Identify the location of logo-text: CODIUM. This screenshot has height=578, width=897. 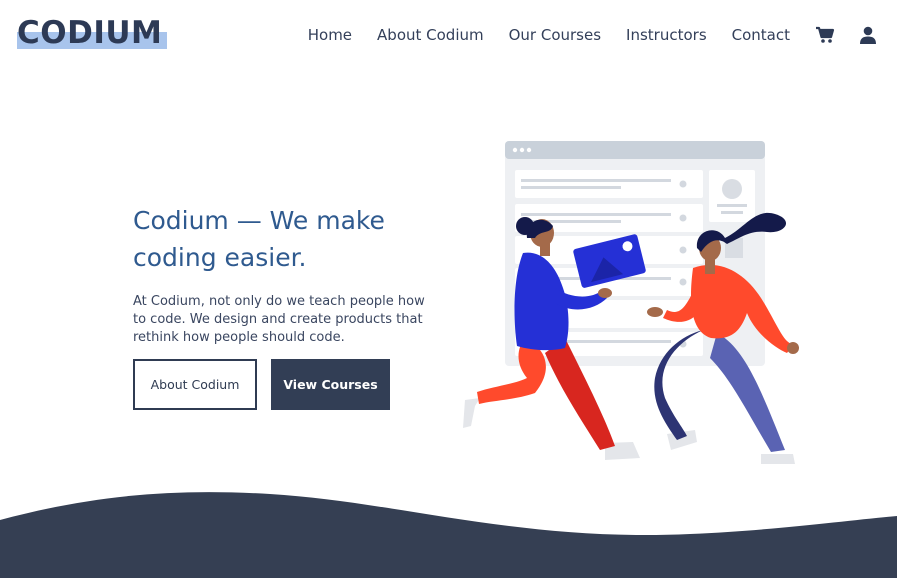
(90, 33).